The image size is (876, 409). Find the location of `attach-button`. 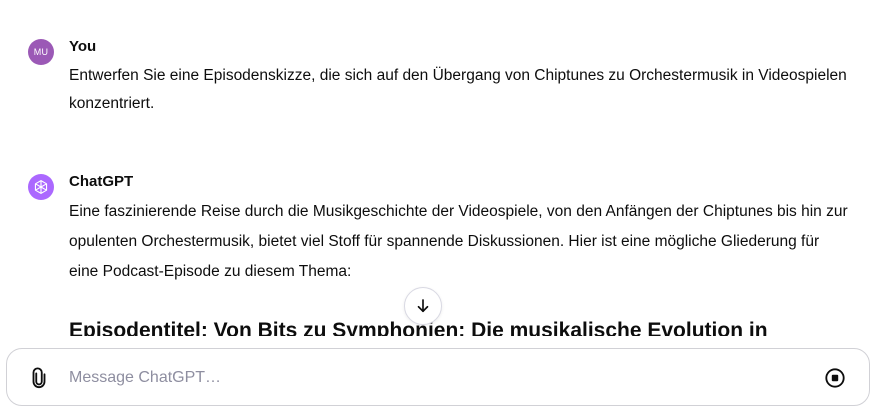

attach-button is located at coordinates (39, 378).